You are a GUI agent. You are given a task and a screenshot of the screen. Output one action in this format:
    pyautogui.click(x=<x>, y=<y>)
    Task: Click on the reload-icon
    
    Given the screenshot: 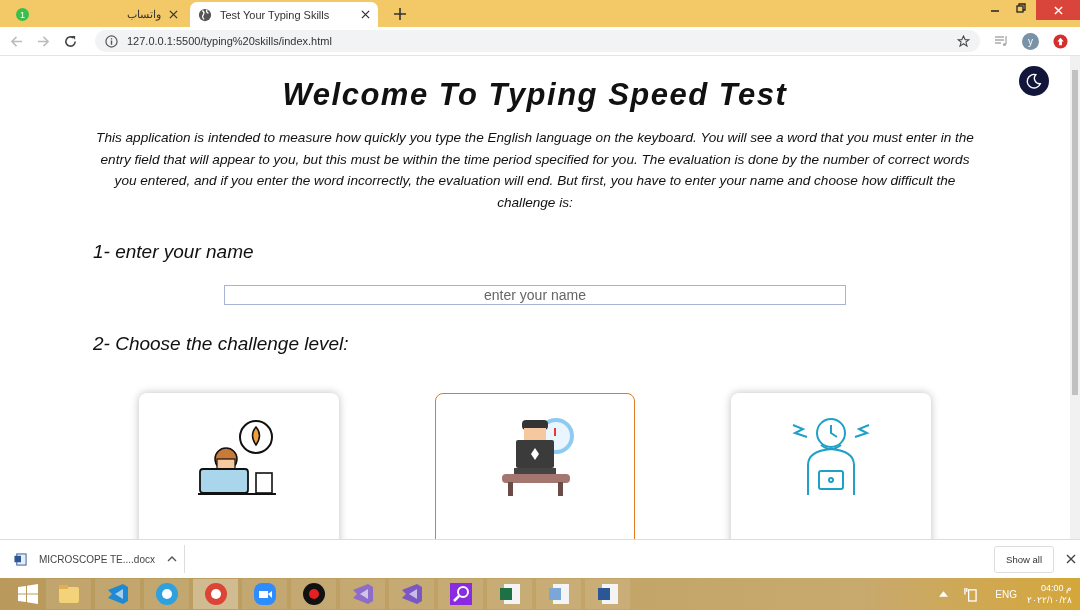 What is the action you would take?
    pyautogui.click(x=70, y=41)
    